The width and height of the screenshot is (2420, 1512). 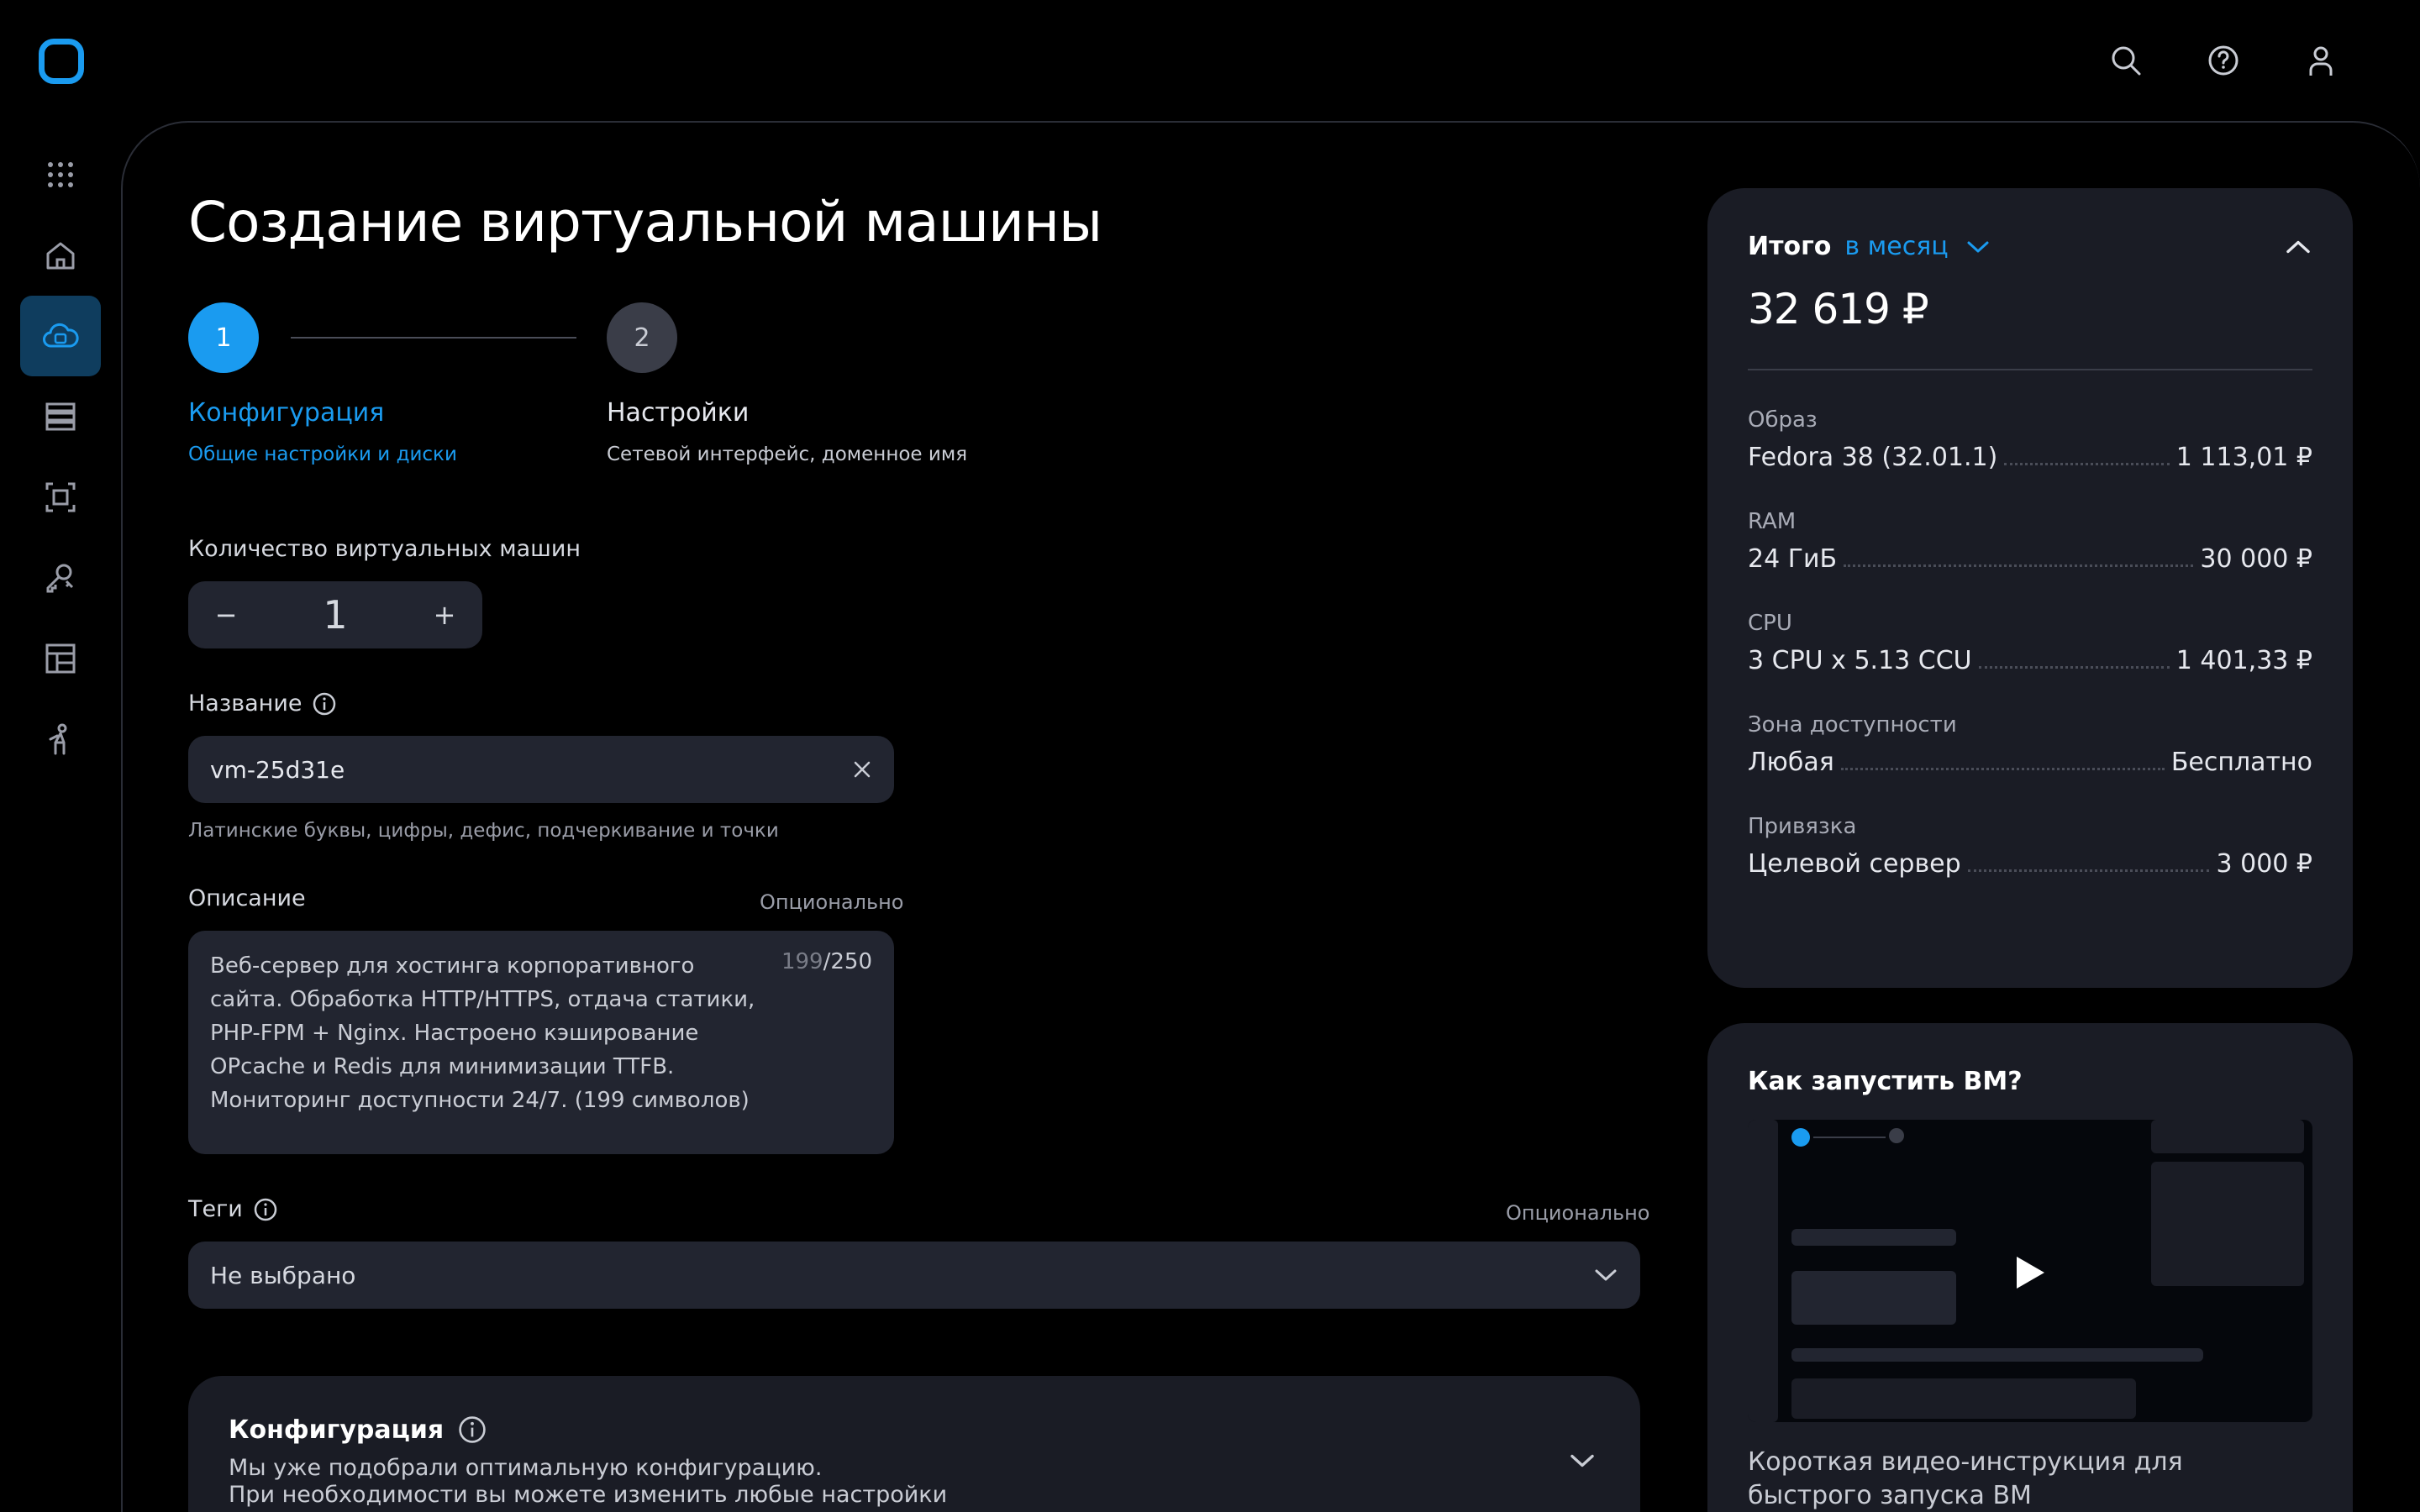 I want to click on keys-icon, so click(x=60, y=578).